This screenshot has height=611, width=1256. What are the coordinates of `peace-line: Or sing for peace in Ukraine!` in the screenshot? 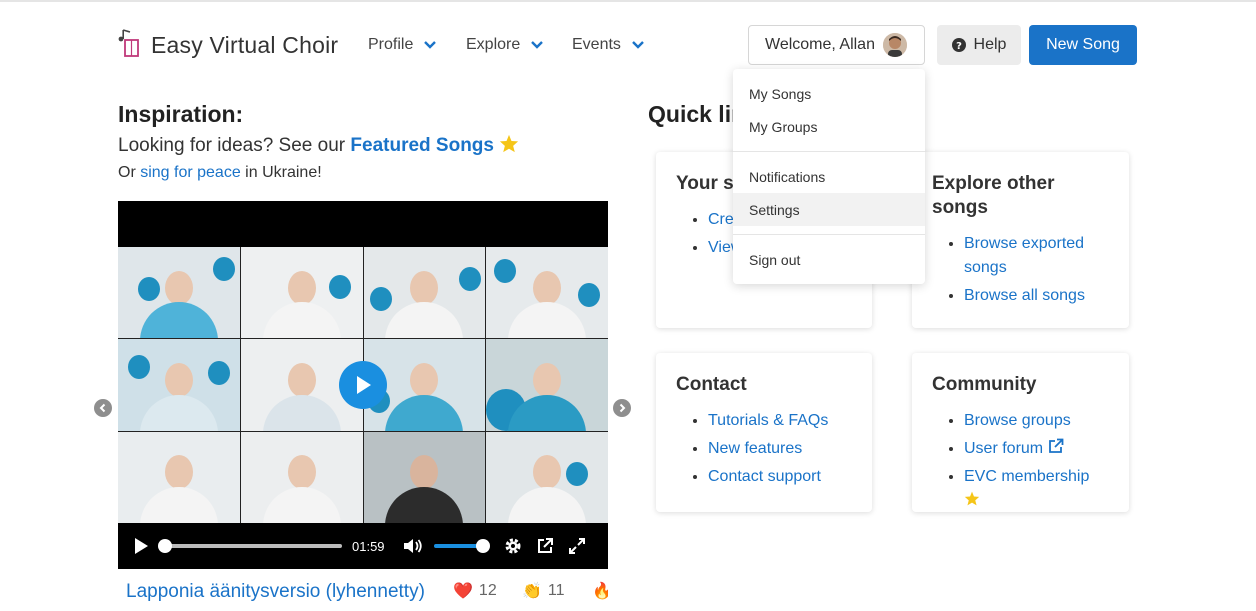 It's located at (220, 173).